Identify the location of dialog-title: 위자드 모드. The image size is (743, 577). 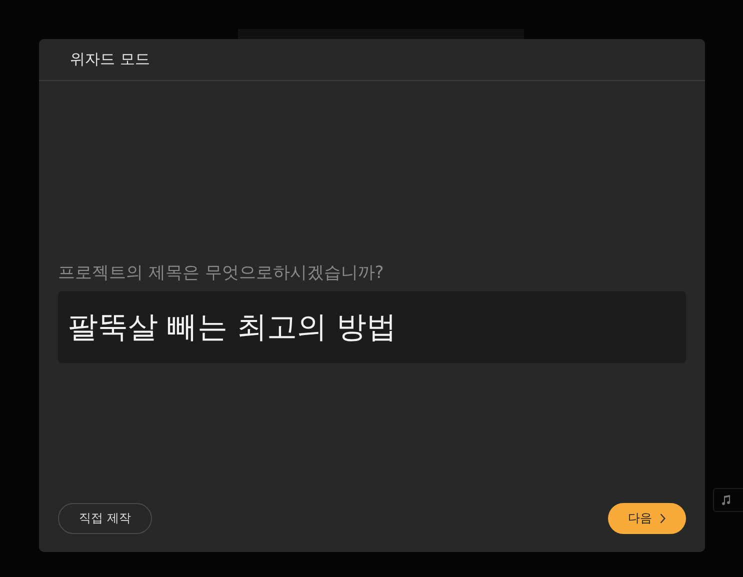
(110, 59).